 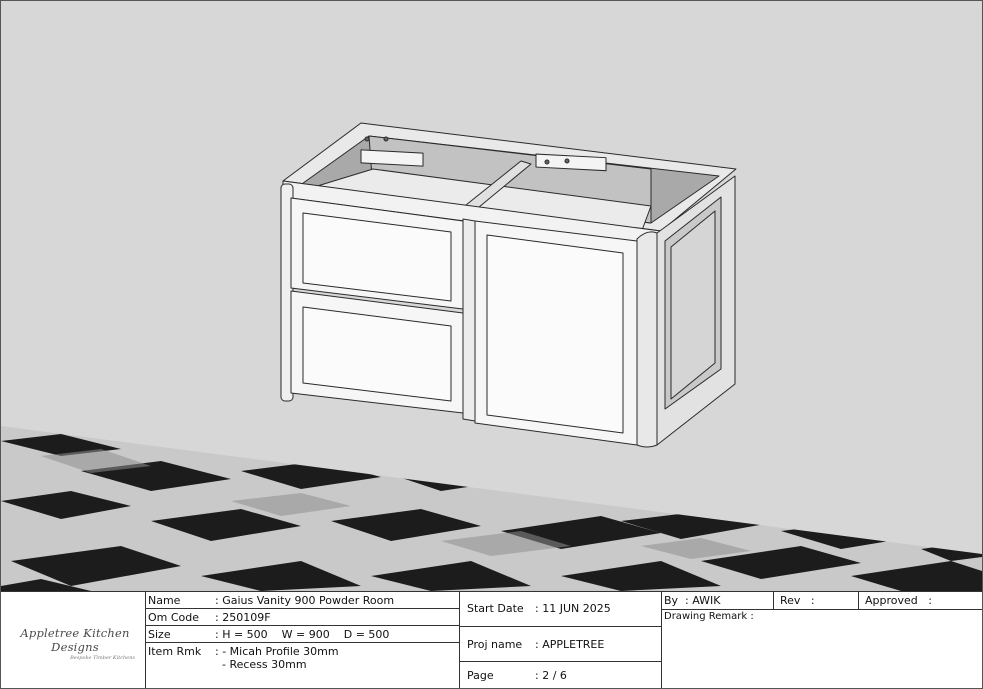 What do you see at coordinates (898, 600) in the screenshot?
I see `approved-field: Approved :` at bounding box center [898, 600].